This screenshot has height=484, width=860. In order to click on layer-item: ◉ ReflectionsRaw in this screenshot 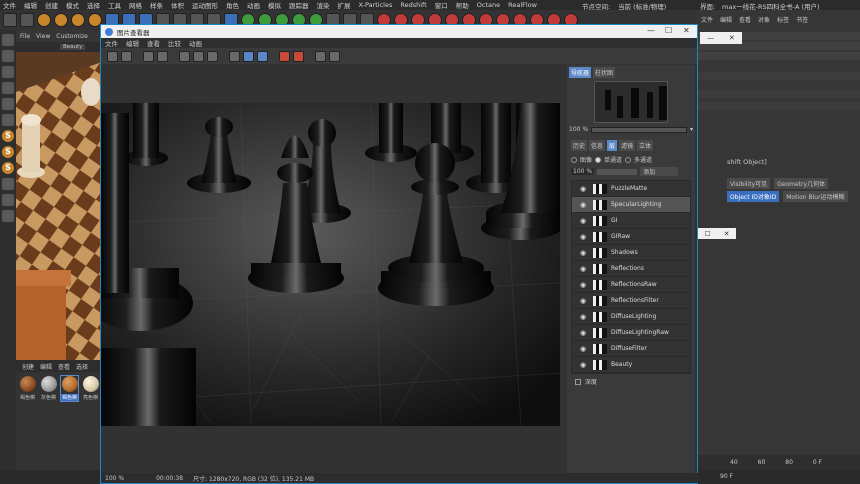, I will do `click(631, 285)`.